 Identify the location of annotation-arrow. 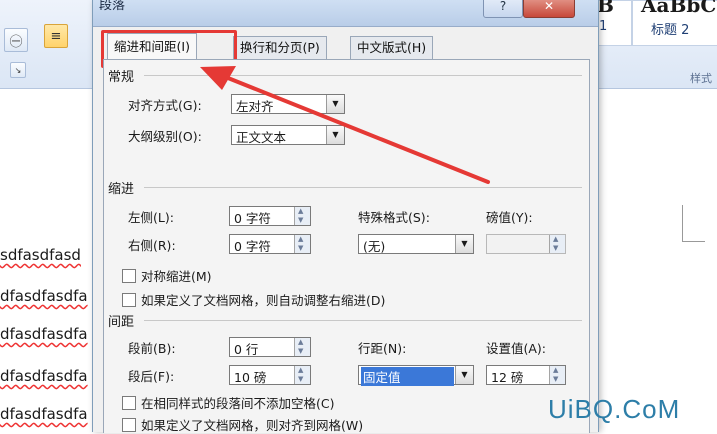
(345, 125).